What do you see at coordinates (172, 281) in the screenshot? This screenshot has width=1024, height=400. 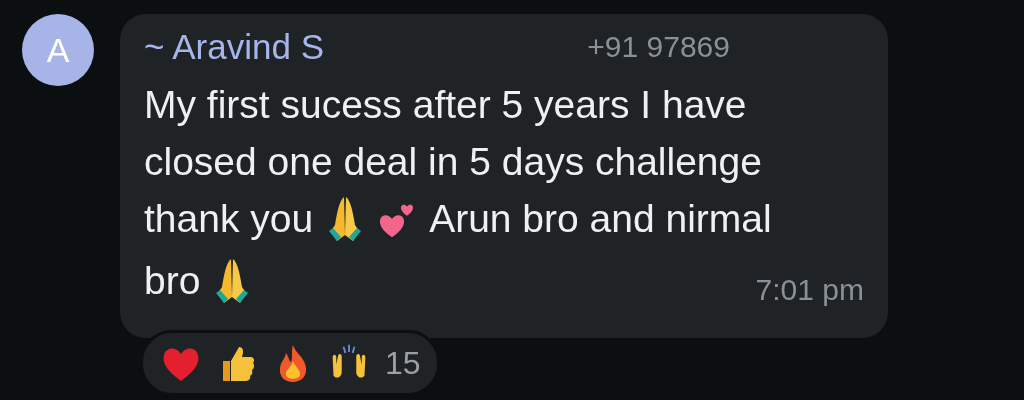 I see `message-text: bro` at bounding box center [172, 281].